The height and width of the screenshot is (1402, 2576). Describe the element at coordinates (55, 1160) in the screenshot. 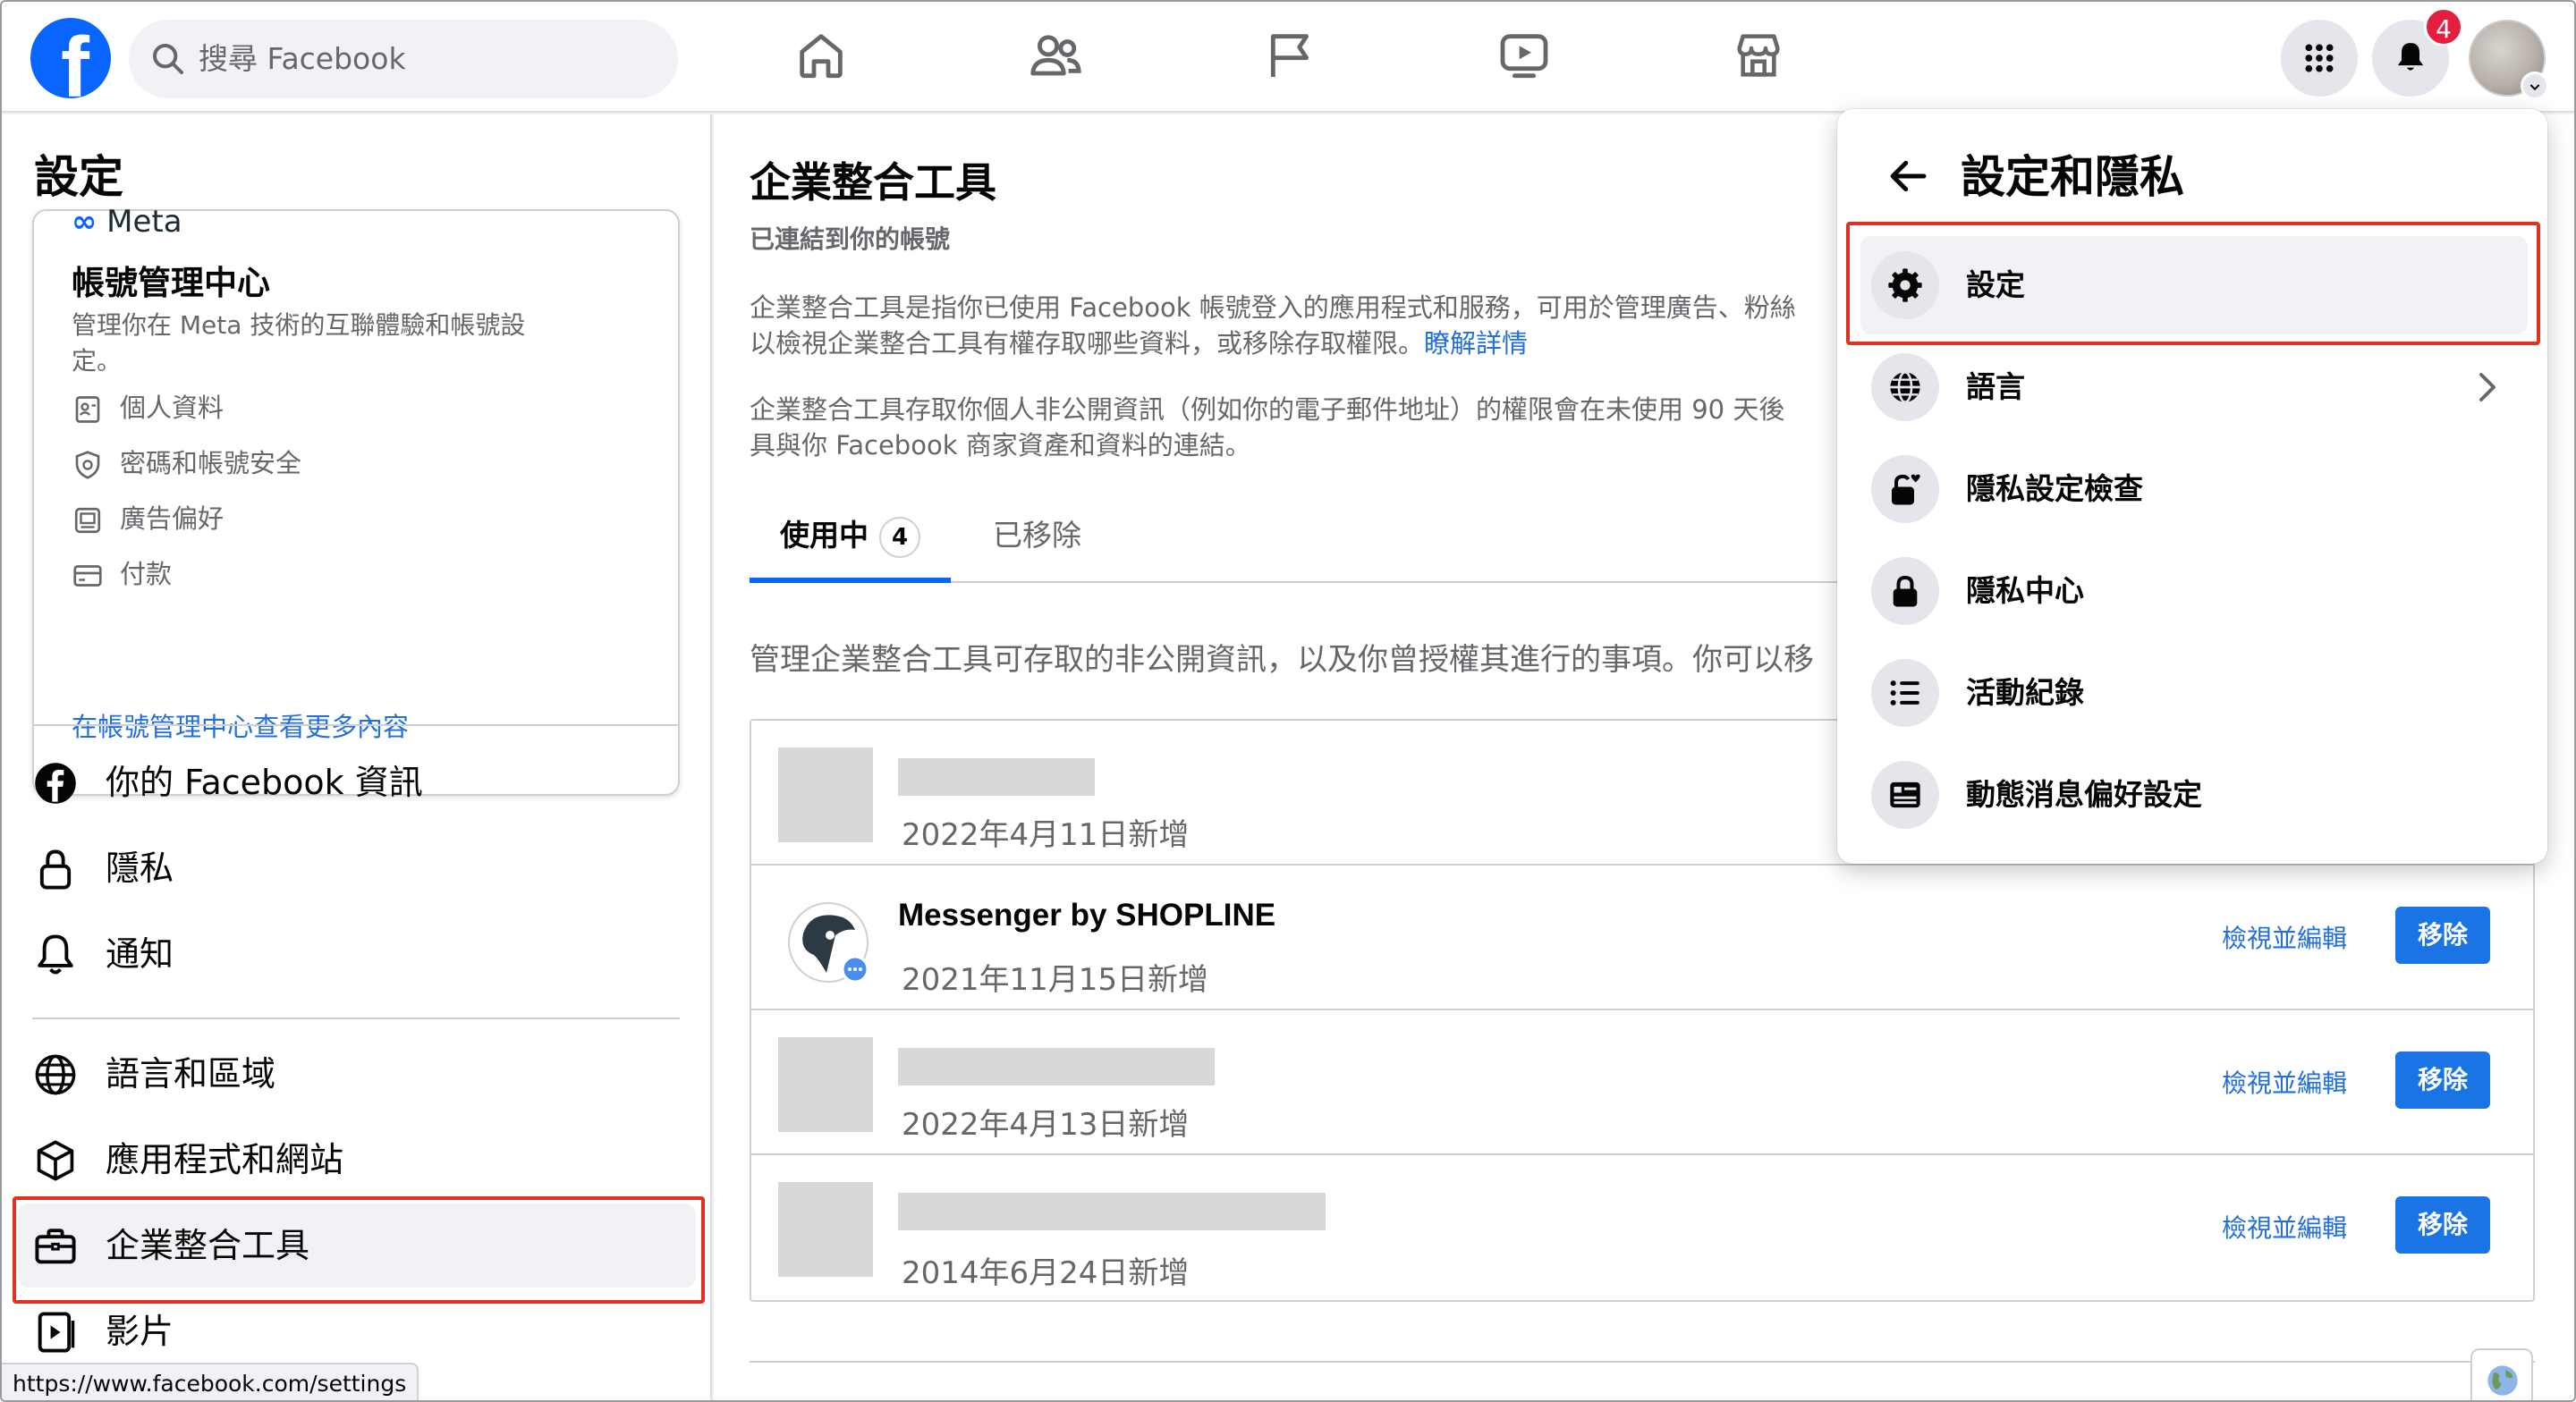

I see `cube-icon` at that location.